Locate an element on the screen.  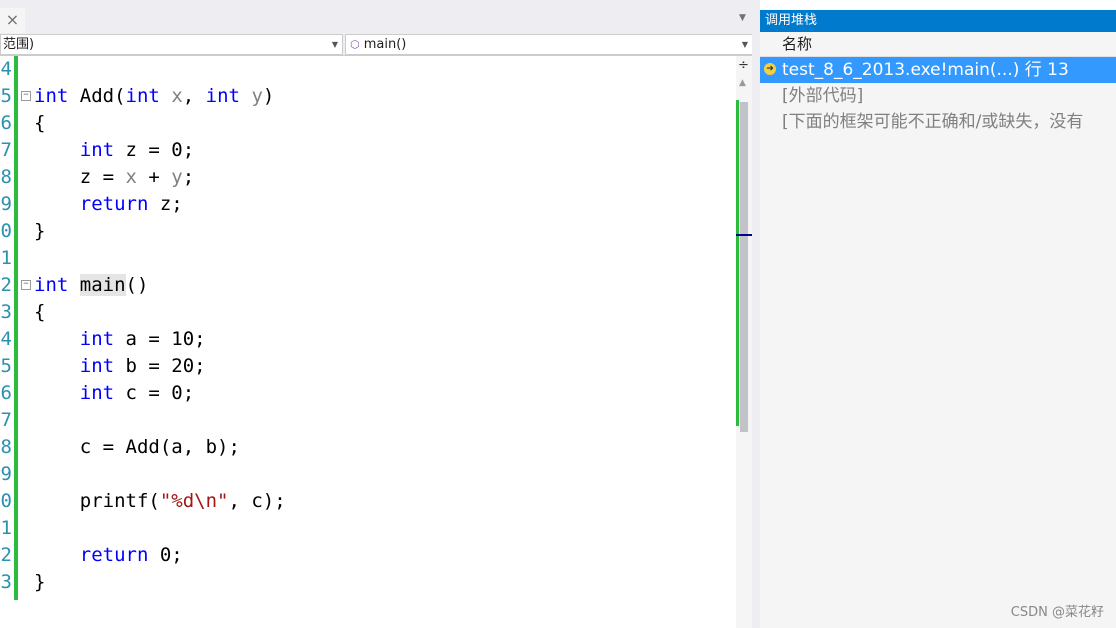
stack-frame: [外部代码] is located at coordinates (938, 96).